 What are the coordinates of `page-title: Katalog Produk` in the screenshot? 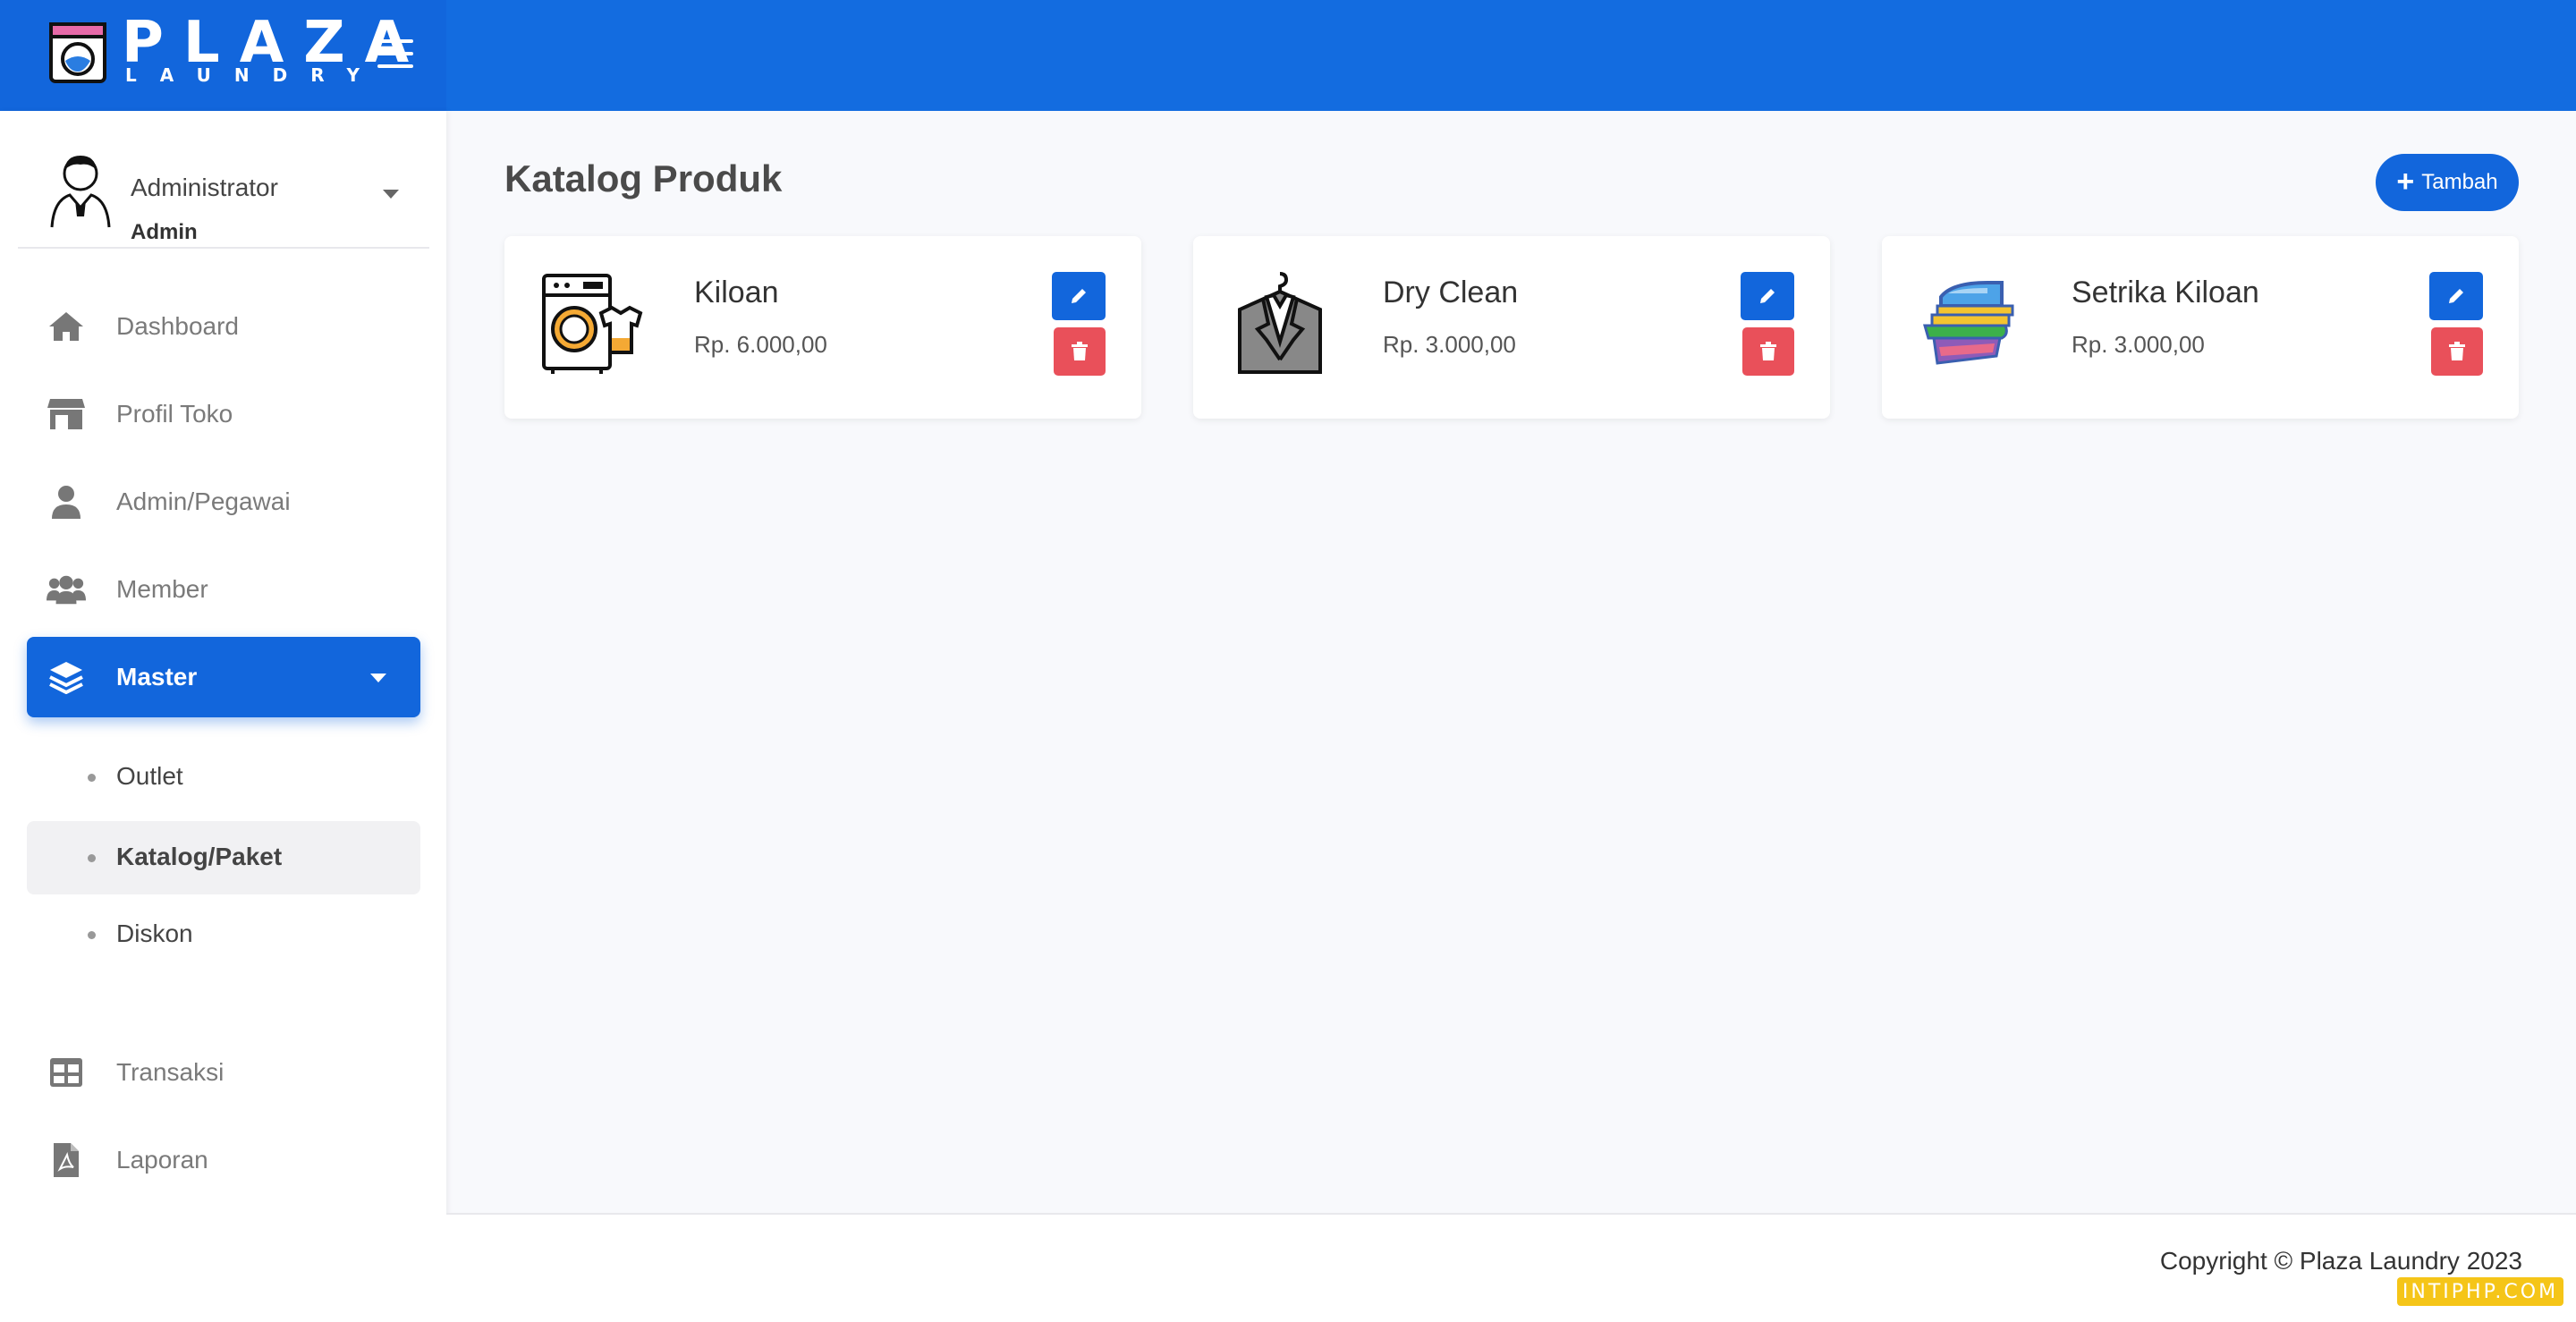 It's located at (643, 178).